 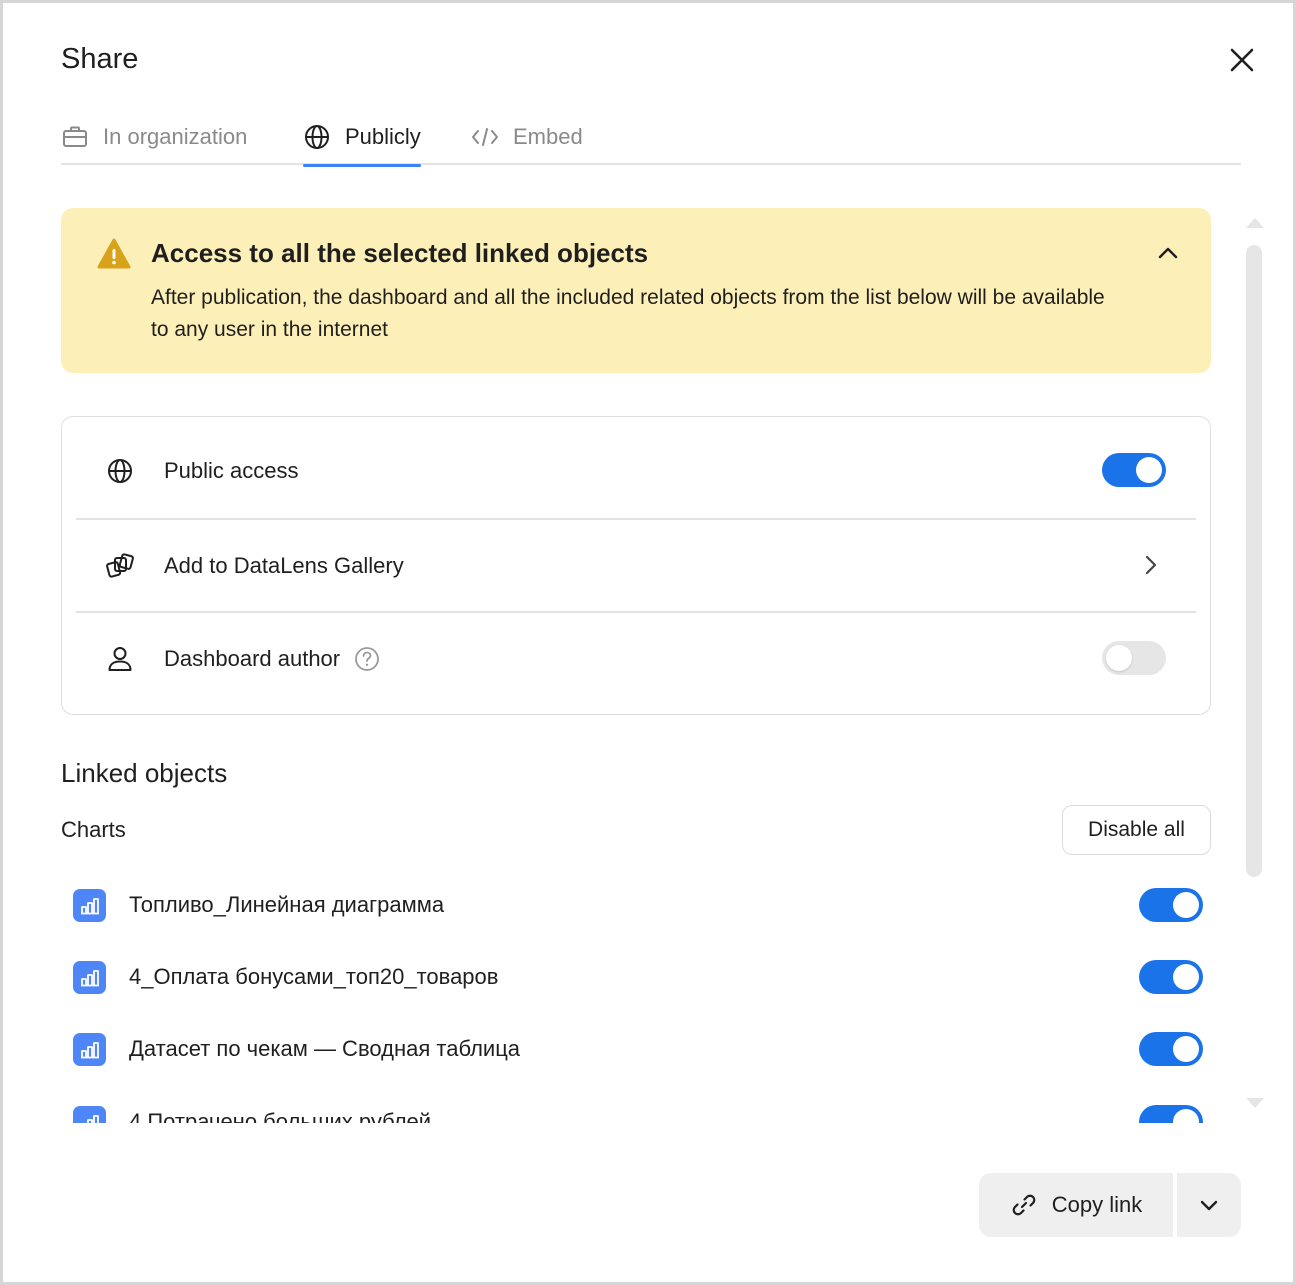 I want to click on tab-publicly: Publicly, so click(x=362, y=138).